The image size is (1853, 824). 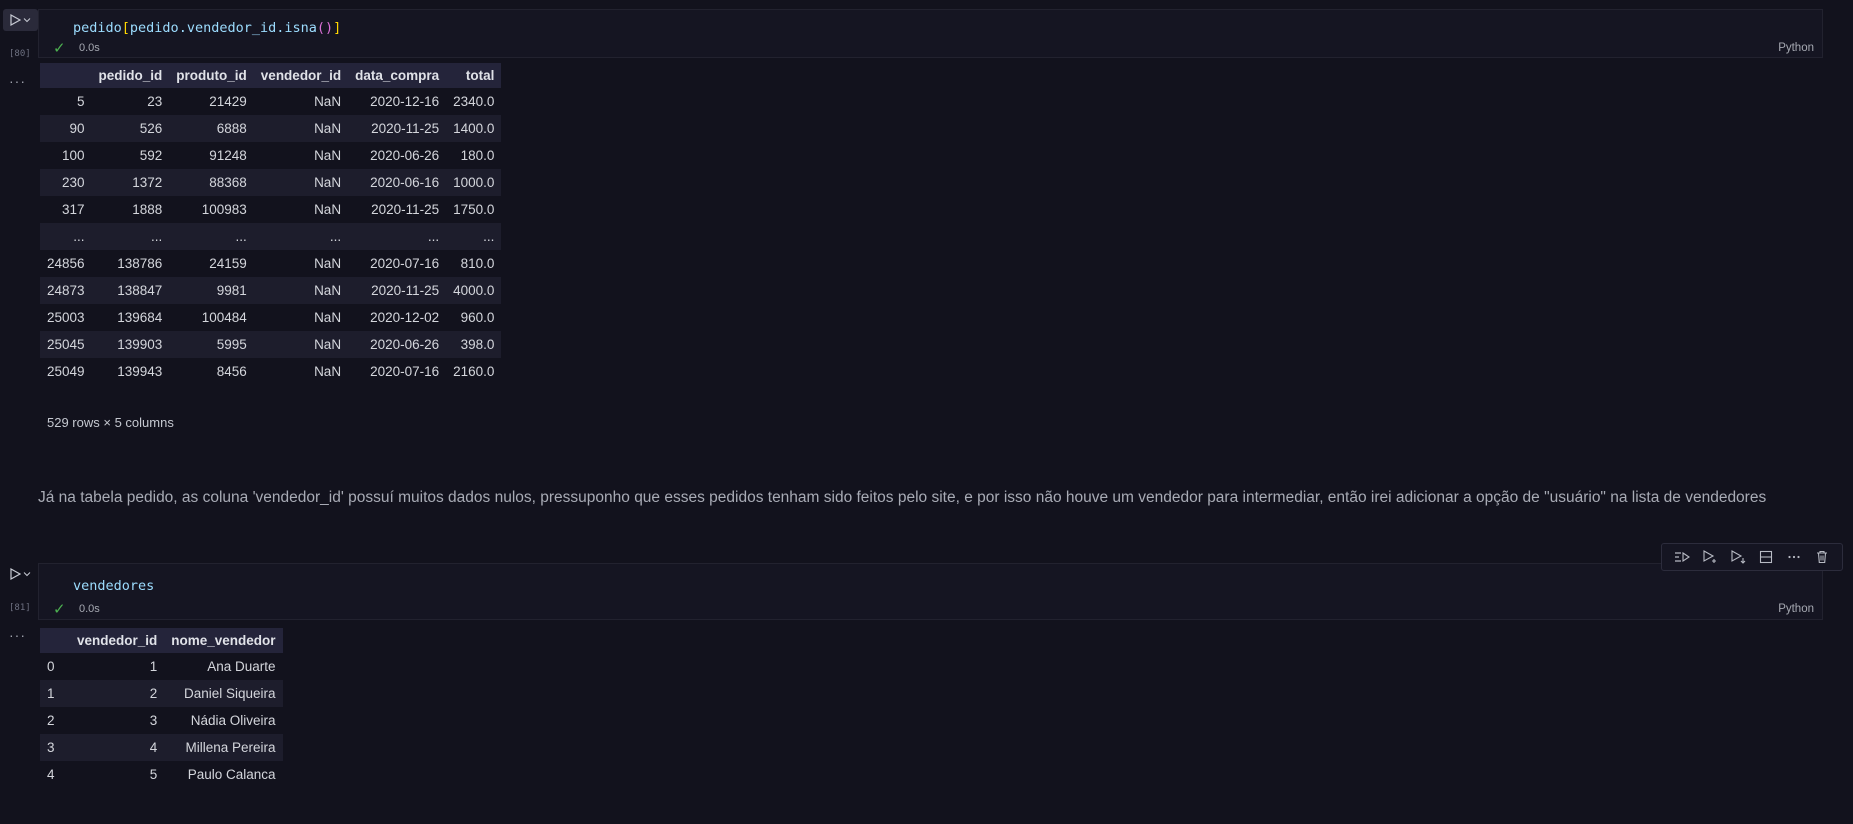 What do you see at coordinates (66, 75) in the screenshot?
I see `column-header` at bounding box center [66, 75].